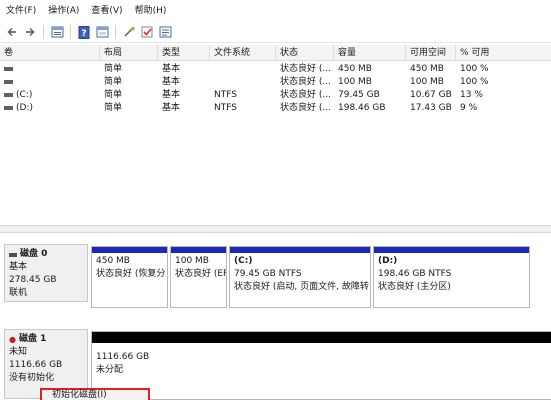 Image resolution: width=551 pixels, height=400 pixels. What do you see at coordinates (355, 69) in the screenshot?
I see `volume-capacity: 450 MB` at bounding box center [355, 69].